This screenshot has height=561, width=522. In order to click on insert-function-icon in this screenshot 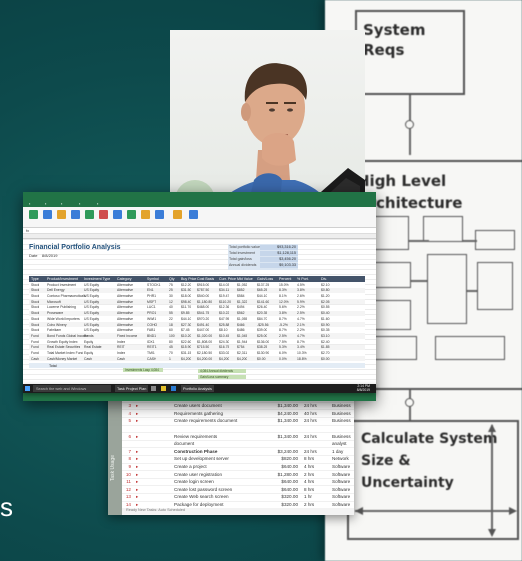, I will do `click(33, 214)`.